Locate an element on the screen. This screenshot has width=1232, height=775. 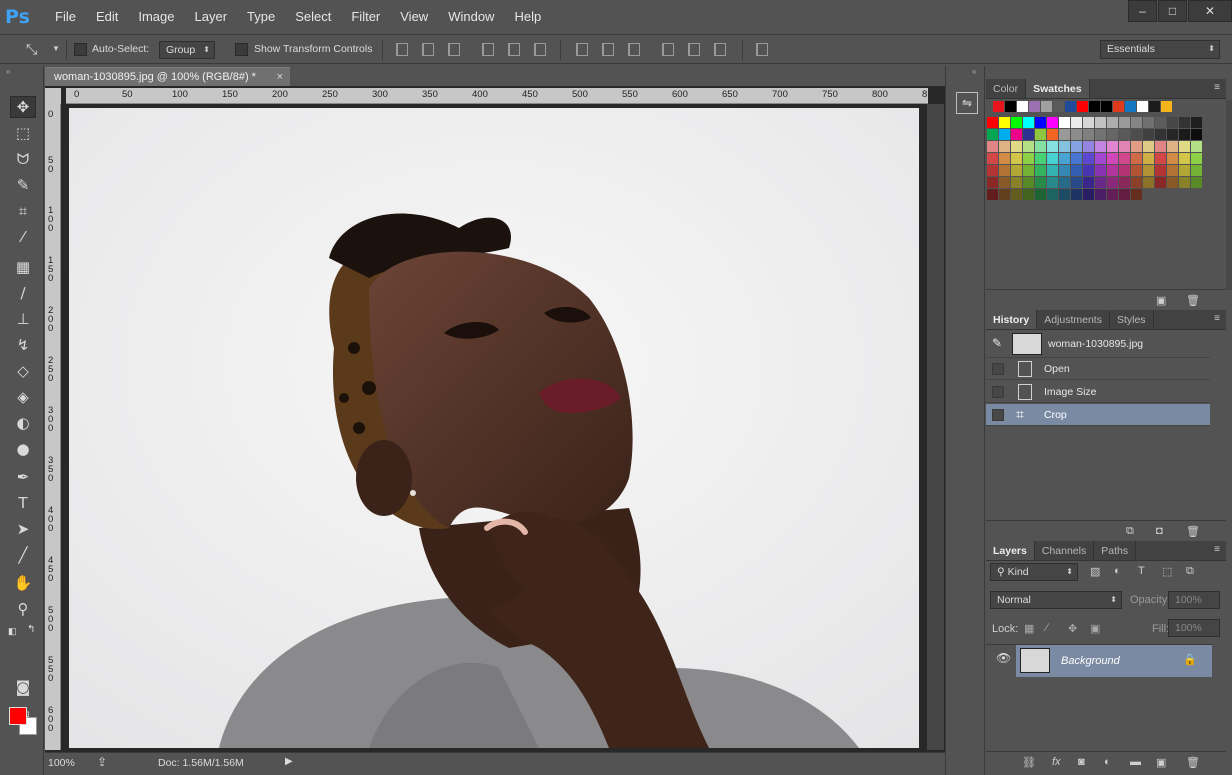
collapse-icon: » is located at coordinates (8, 71).